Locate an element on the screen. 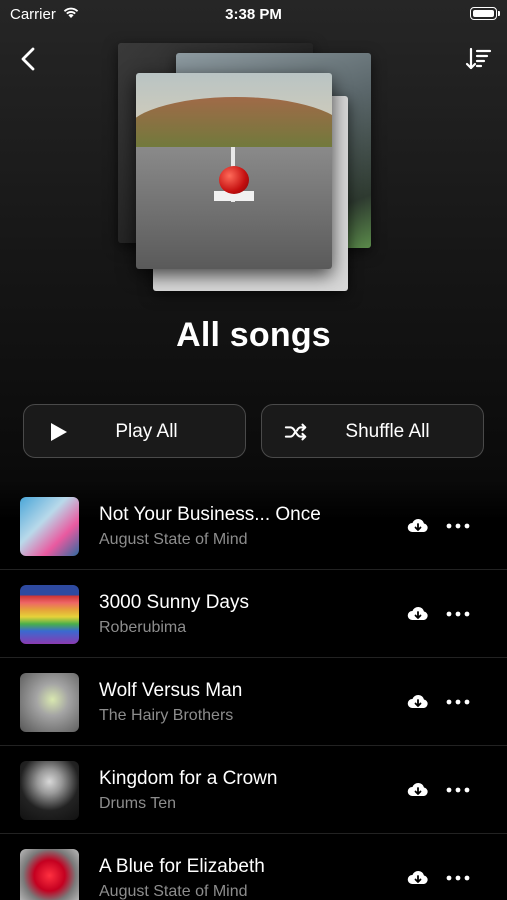  list-item: Wolf Versus Man The Hairy Brothers is located at coordinates (253, 702).